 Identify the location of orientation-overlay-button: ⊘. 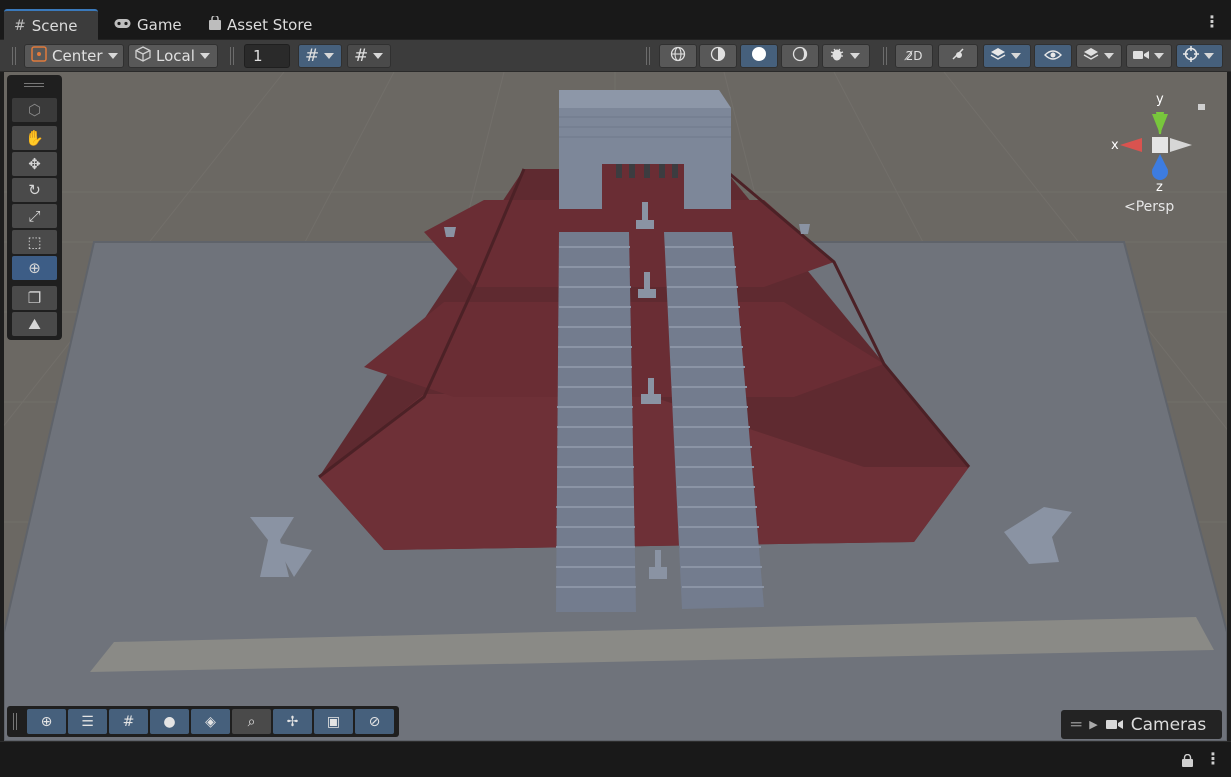
(374, 721).